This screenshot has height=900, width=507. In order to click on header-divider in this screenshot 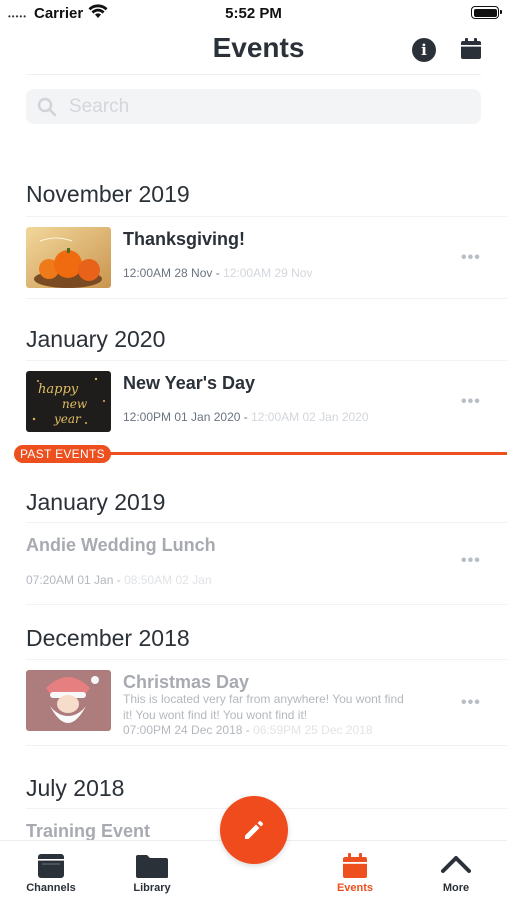, I will do `click(253, 74)`.